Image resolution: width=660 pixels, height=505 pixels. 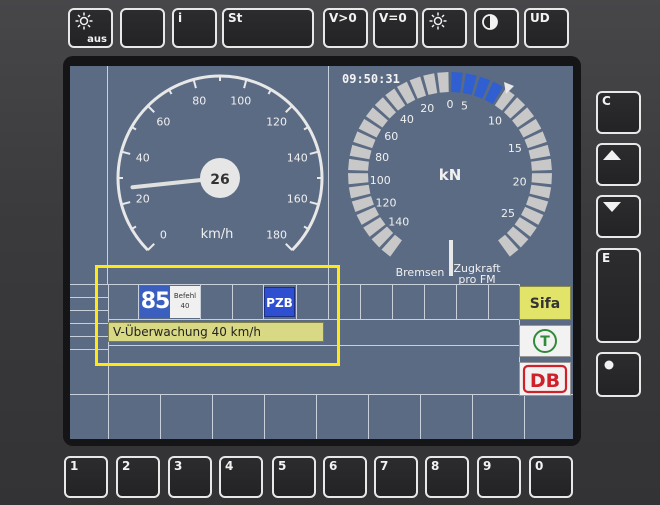 I want to click on speed-tick-label: 100, so click(x=240, y=101).